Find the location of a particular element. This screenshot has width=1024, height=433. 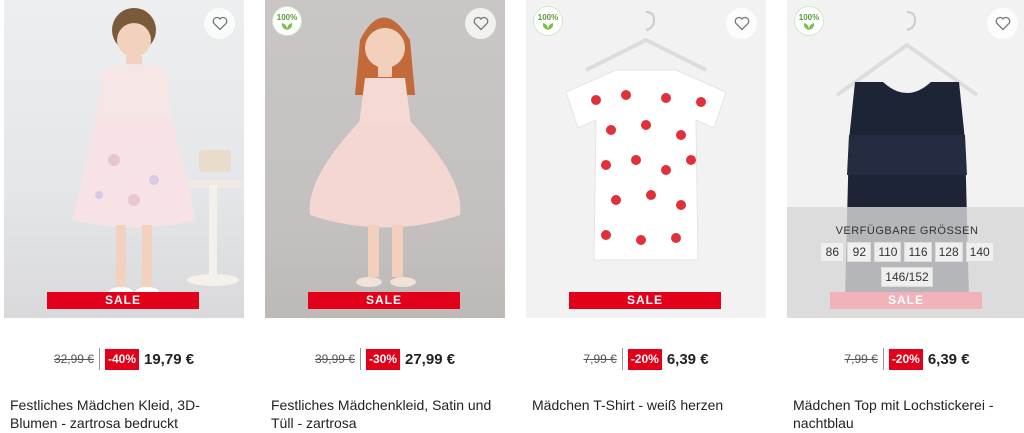

heart-tshirt-on-hanger-image is located at coordinates (646, 136).